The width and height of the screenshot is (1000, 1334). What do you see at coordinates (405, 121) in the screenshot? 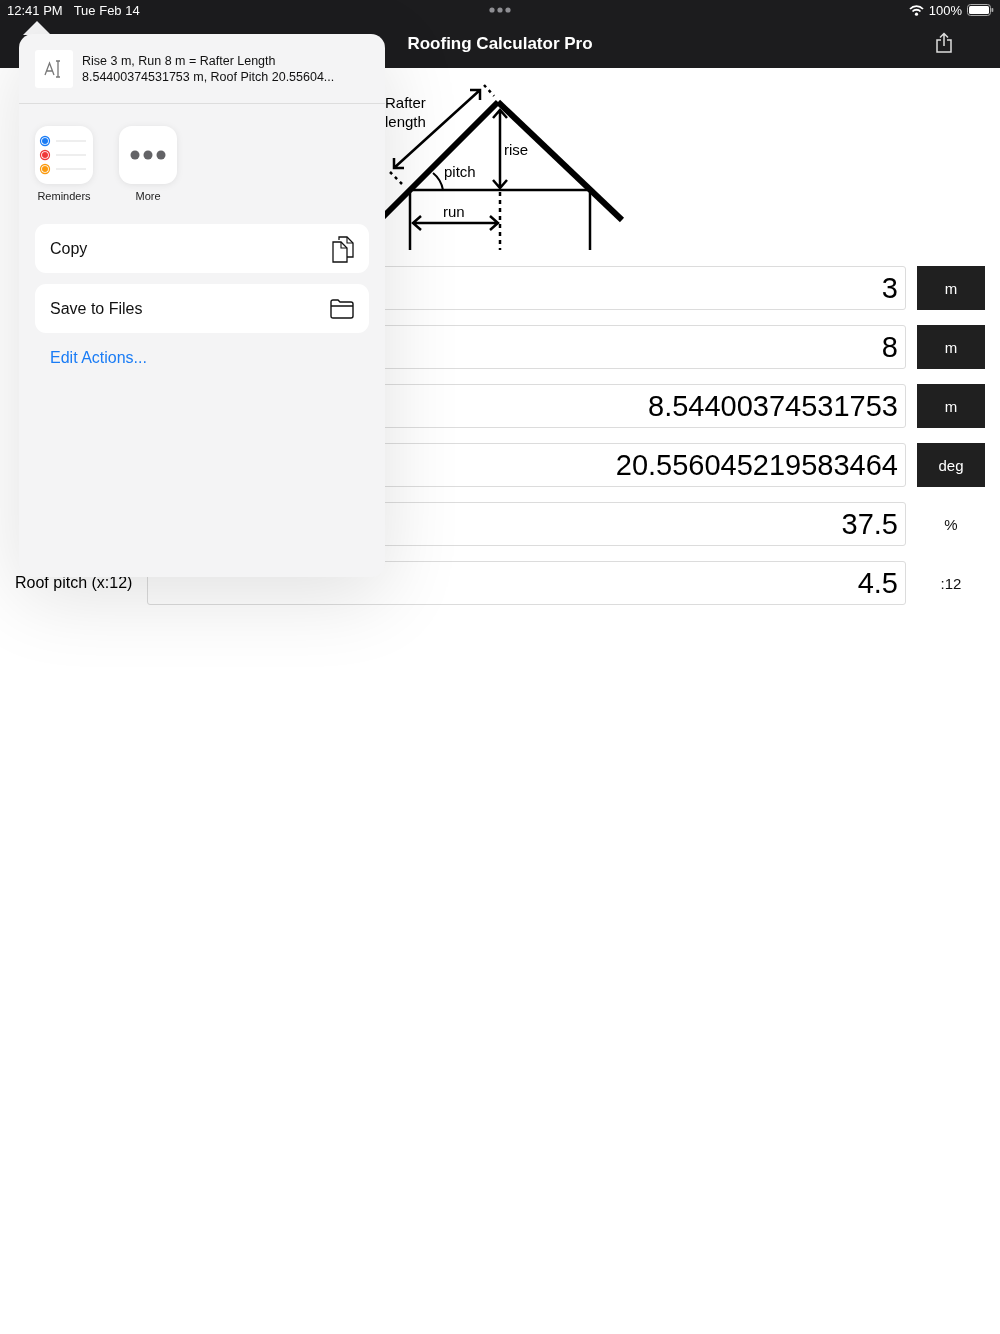
I see `diagram-label: length` at bounding box center [405, 121].